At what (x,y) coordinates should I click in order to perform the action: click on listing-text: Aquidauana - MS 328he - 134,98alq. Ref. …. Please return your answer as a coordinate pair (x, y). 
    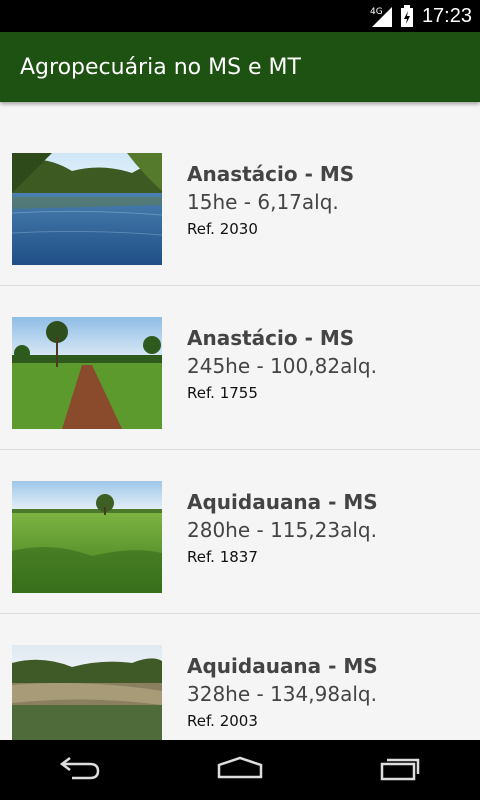
    Looking at the image, I should click on (282, 693).